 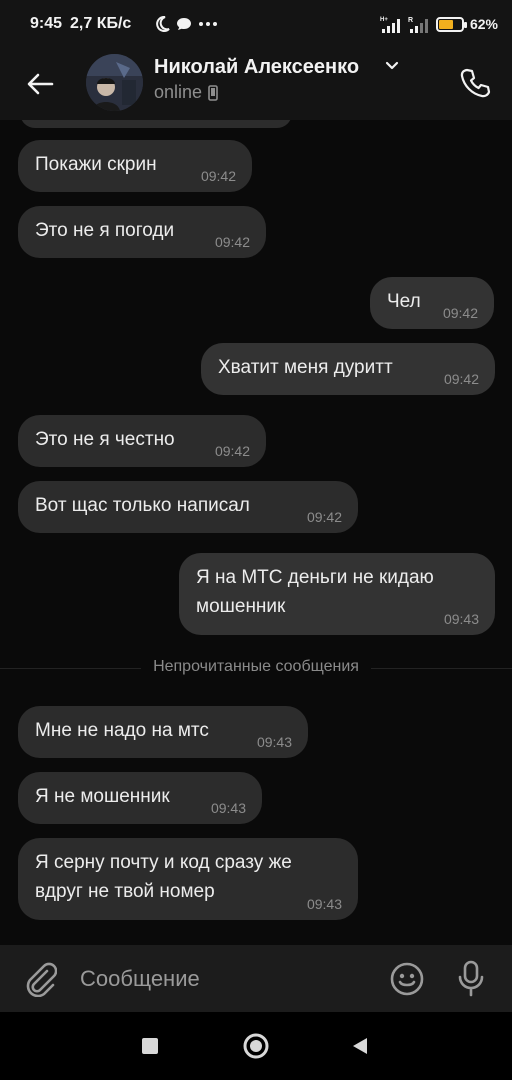 I want to click on status-network-speed: 2,7 КБ/с, so click(x=101, y=23).